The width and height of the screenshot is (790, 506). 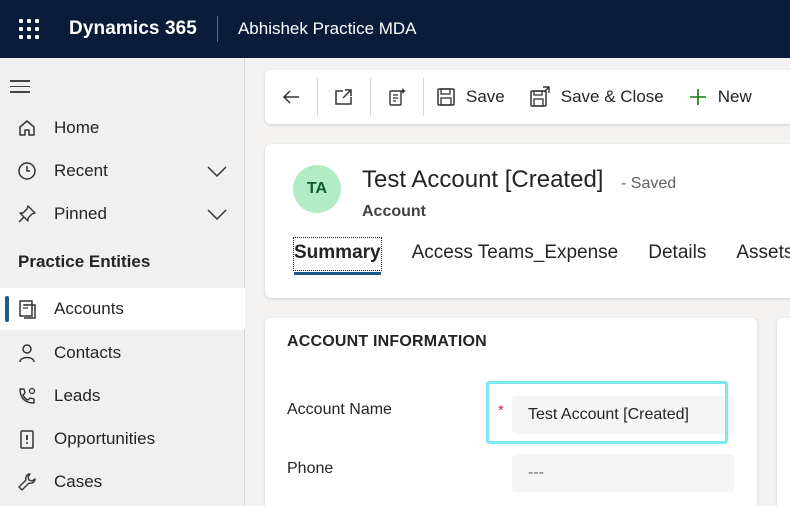 I want to click on open-in-new-window-button, so click(x=344, y=97).